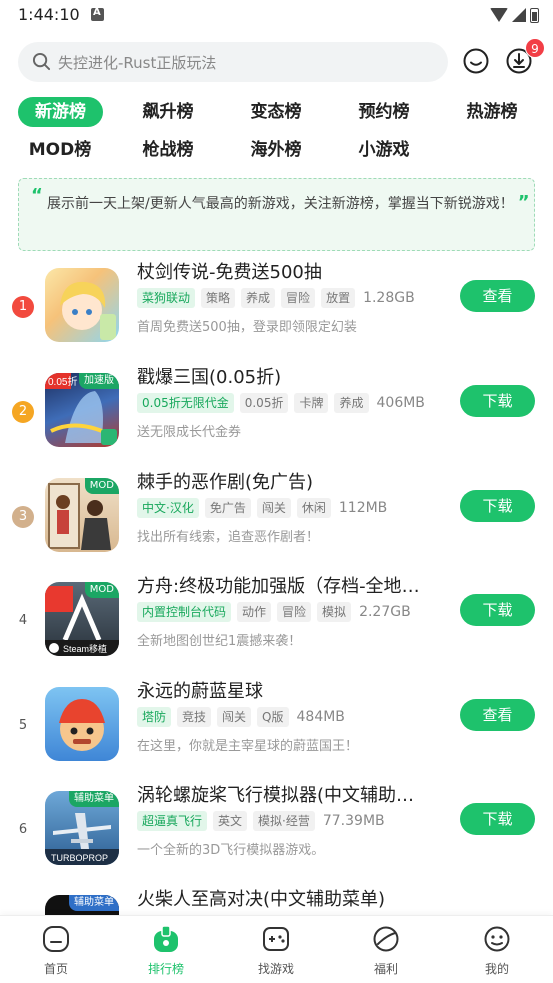 Image resolution: width=553 pixels, height=983 pixels. Describe the element at coordinates (172, 821) in the screenshot. I see `tag: 超逼真飞行` at that location.